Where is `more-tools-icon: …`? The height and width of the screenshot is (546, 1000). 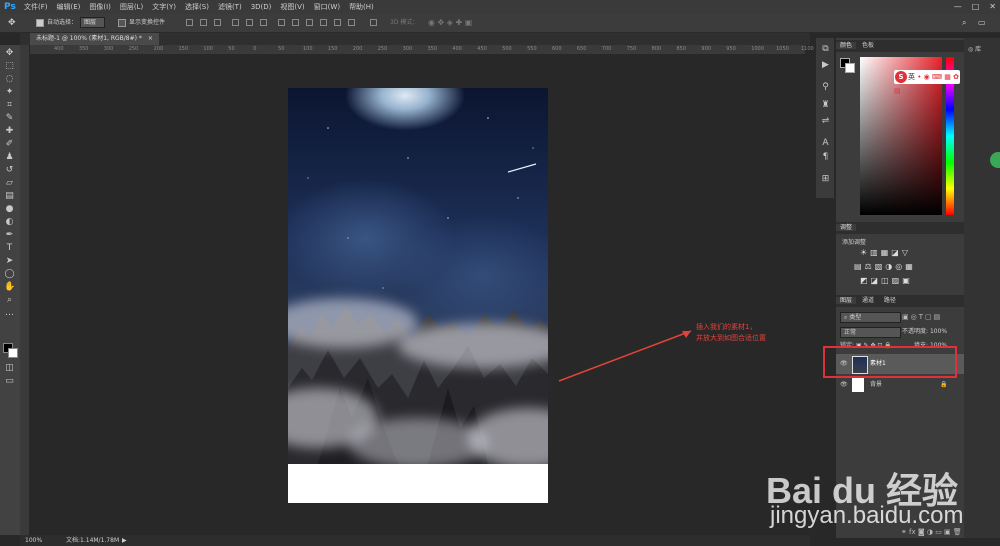 more-tools-icon: … is located at coordinates (9, 313).